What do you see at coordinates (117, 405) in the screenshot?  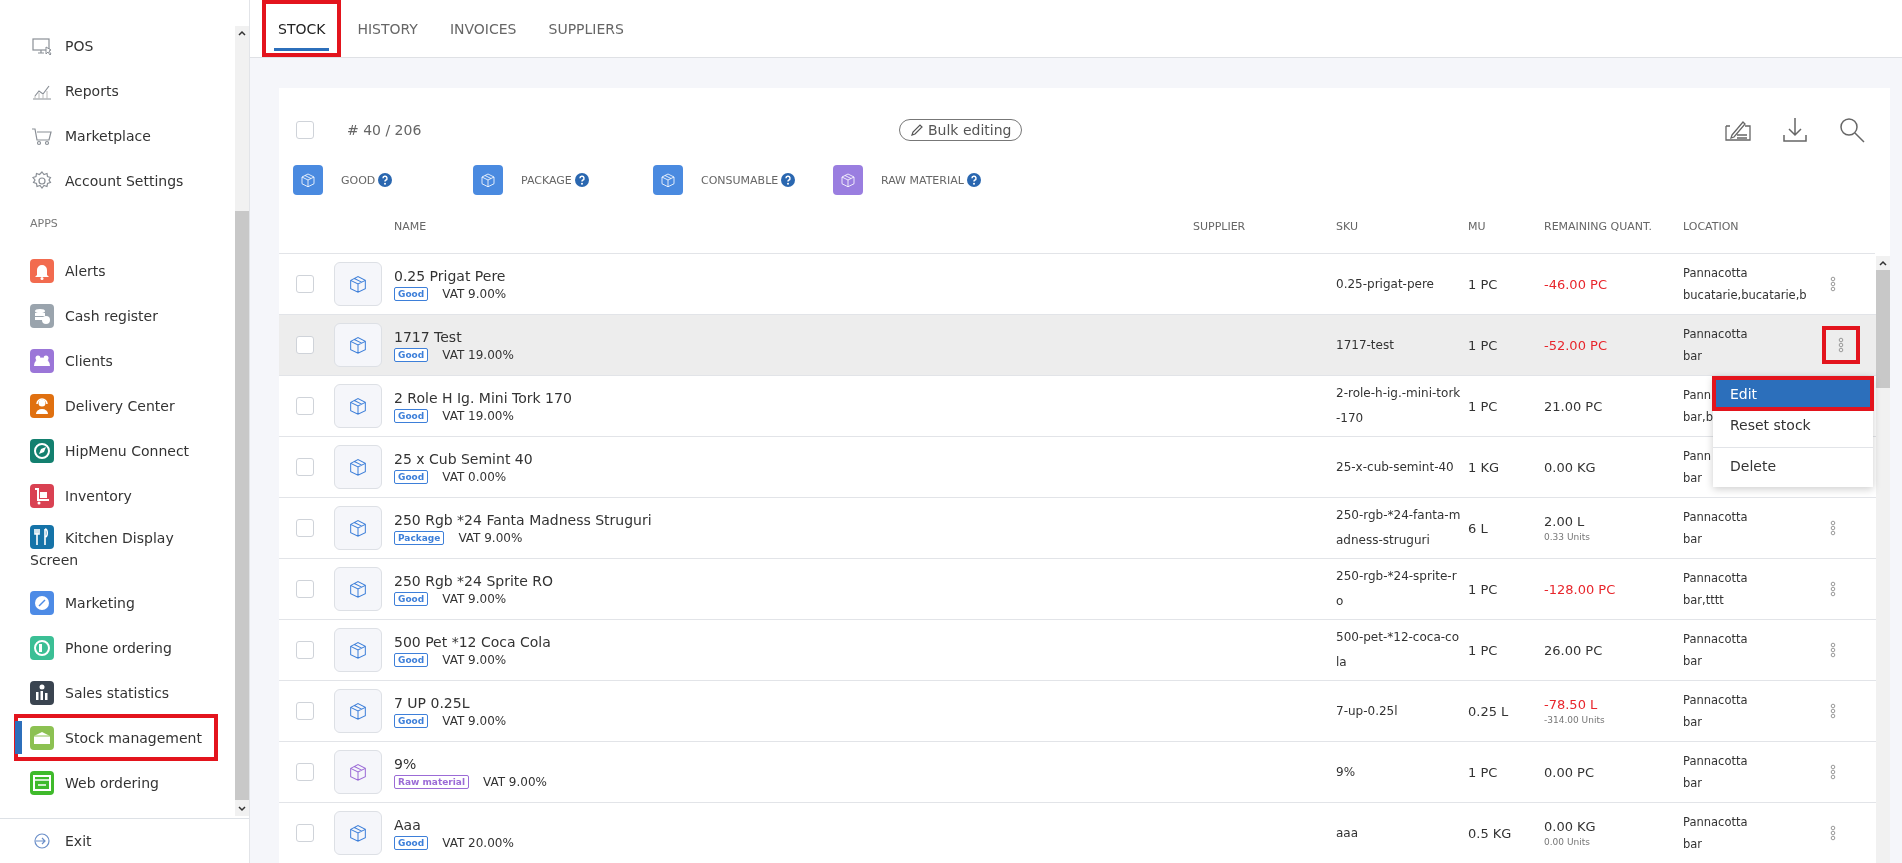 I see `sidebar-item: Delivery Center` at bounding box center [117, 405].